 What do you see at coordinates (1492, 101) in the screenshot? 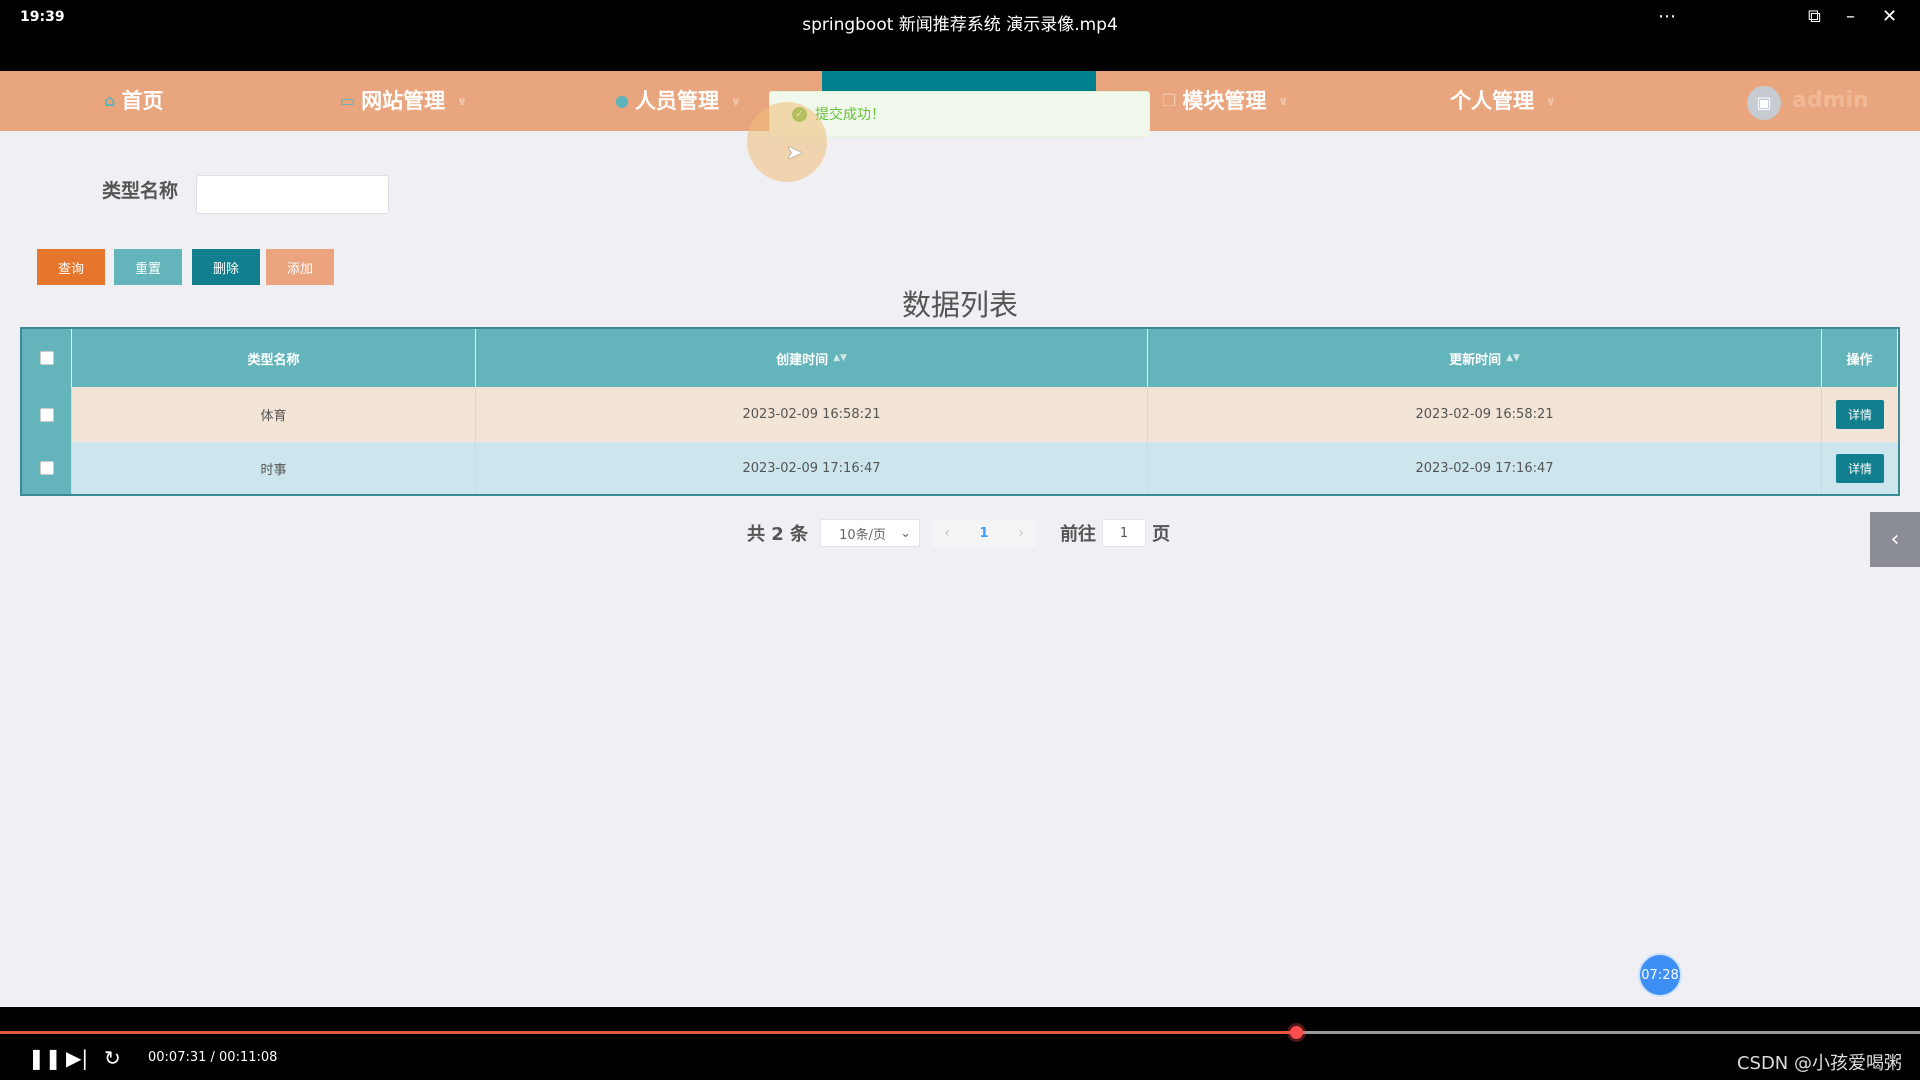
I see `nav-label: 个人管理` at bounding box center [1492, 101].